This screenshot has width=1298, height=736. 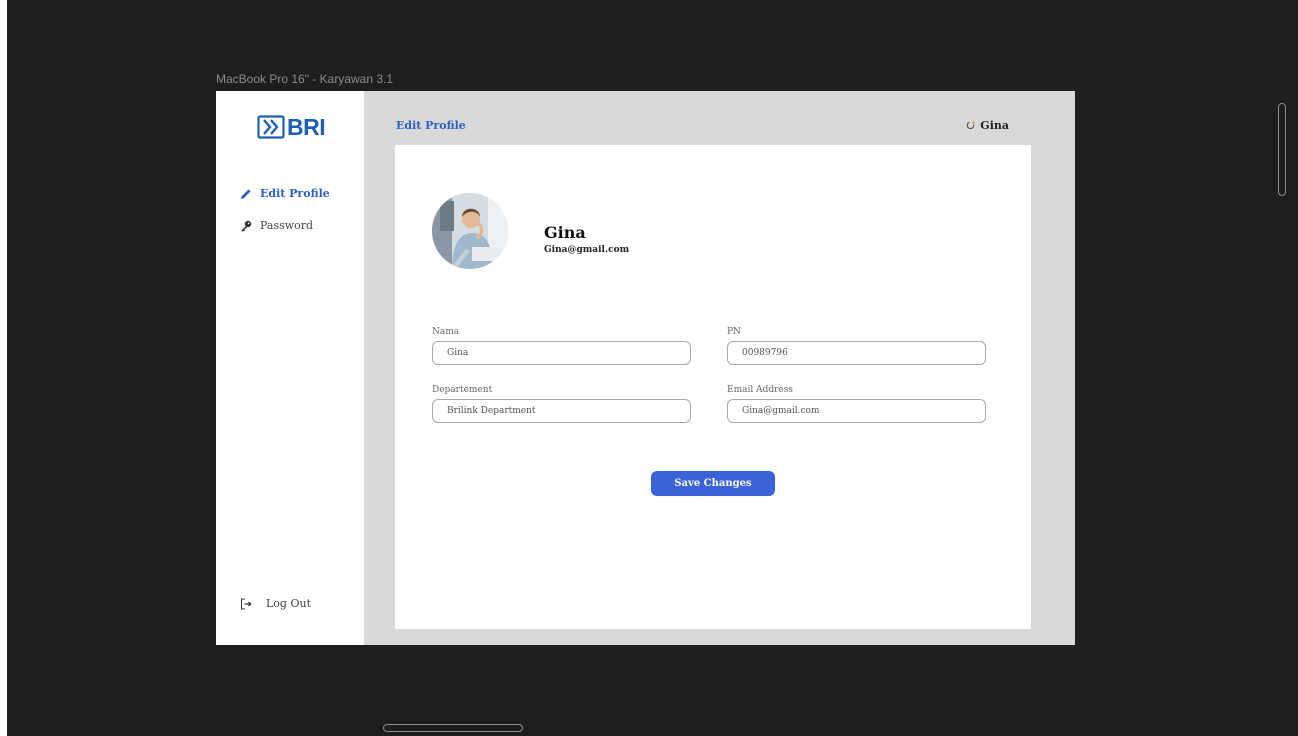 What do you see at coordinates (246, 193) in the screenshot?
I see `pencil-icon` at bounding box center [246, 193].